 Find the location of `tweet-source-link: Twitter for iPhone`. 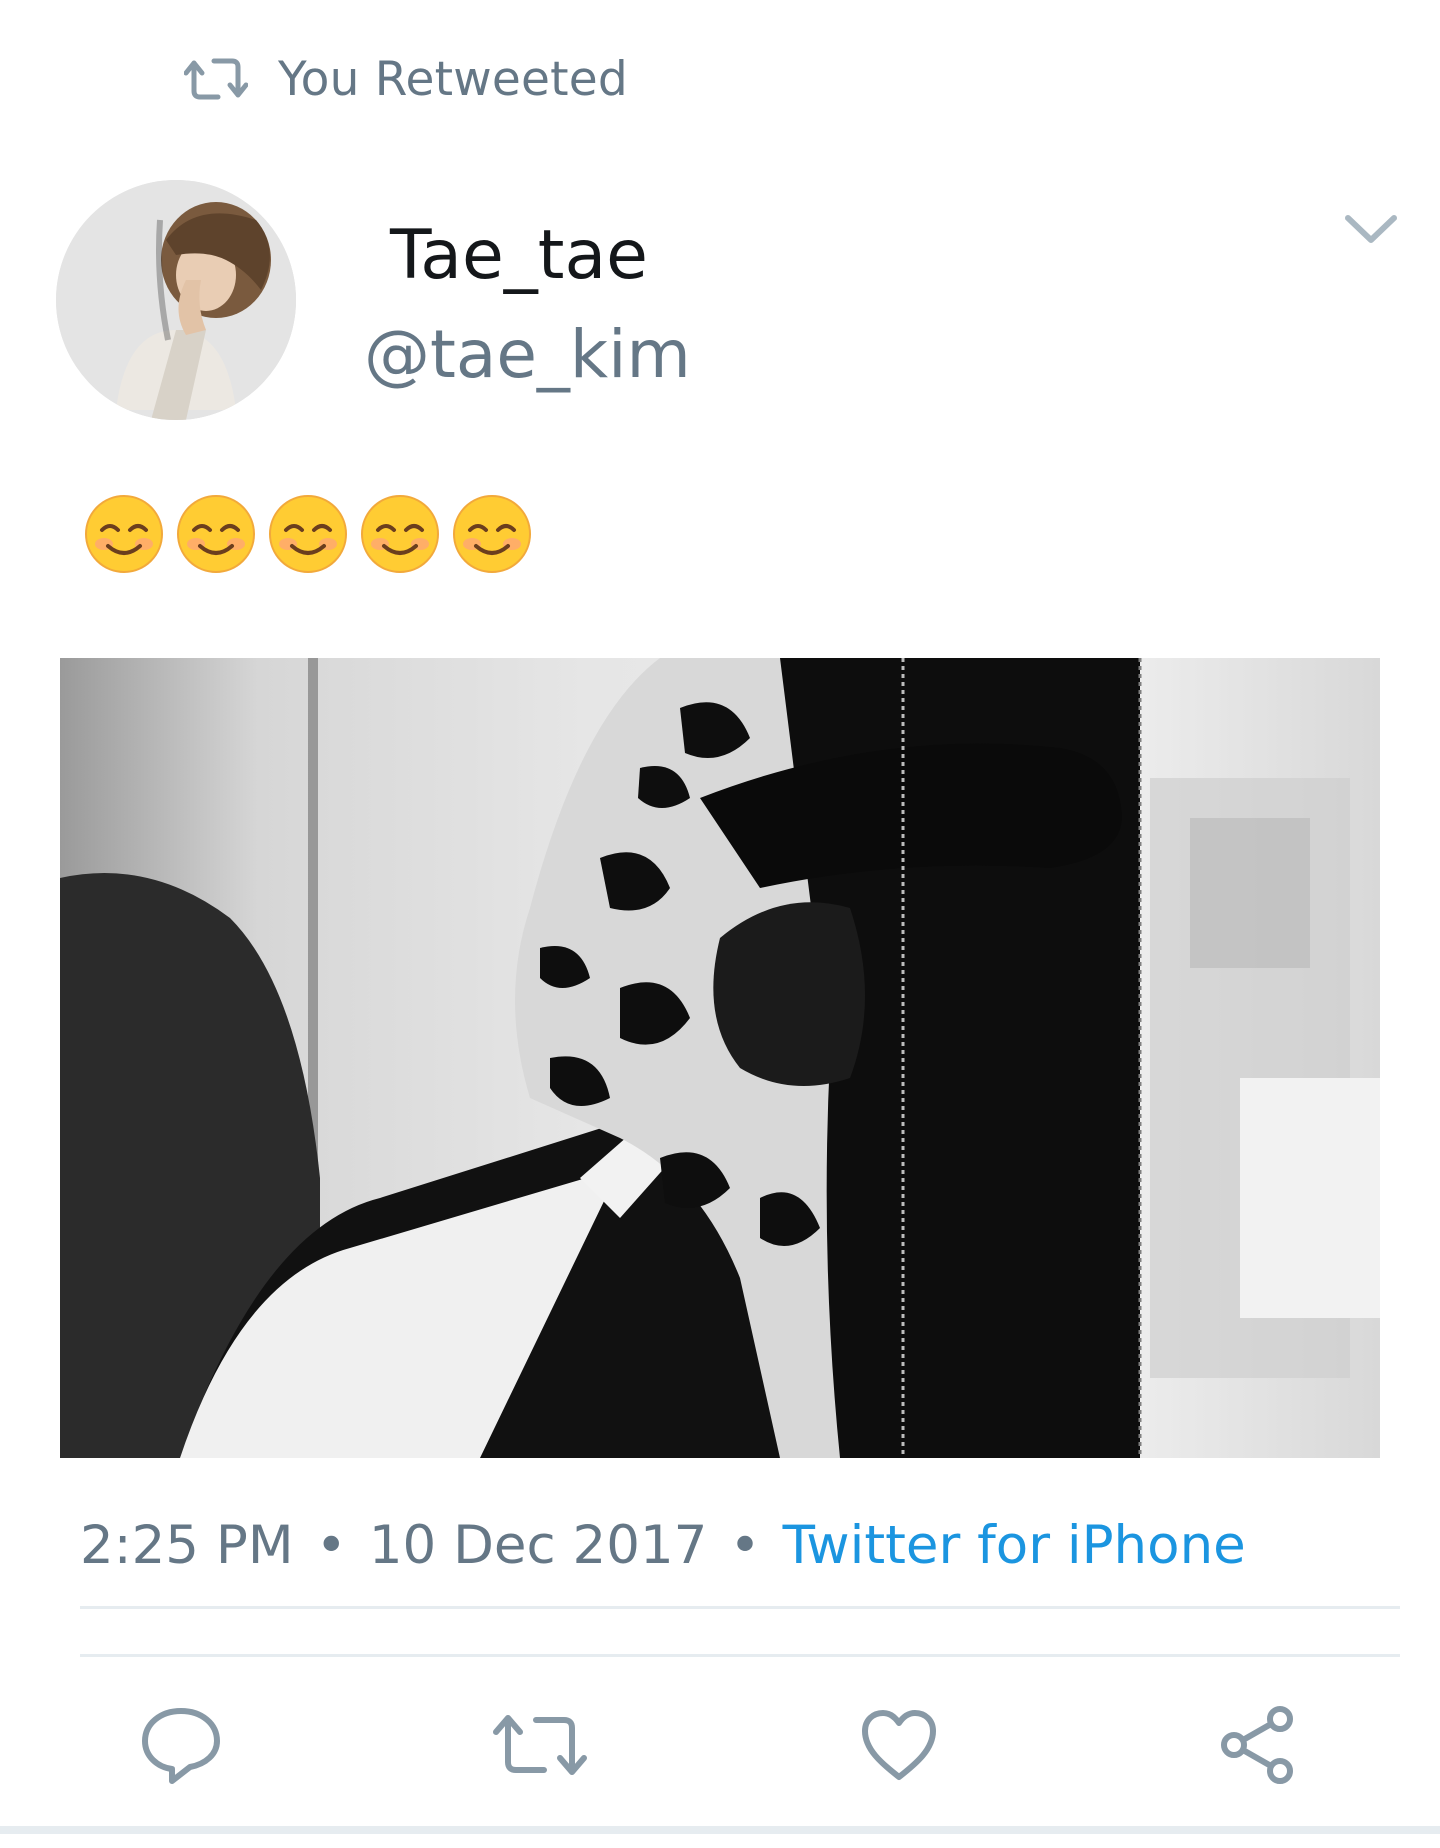

tweet-source-link: Twitter for iPhone is located at coordinates (1014, 1545).